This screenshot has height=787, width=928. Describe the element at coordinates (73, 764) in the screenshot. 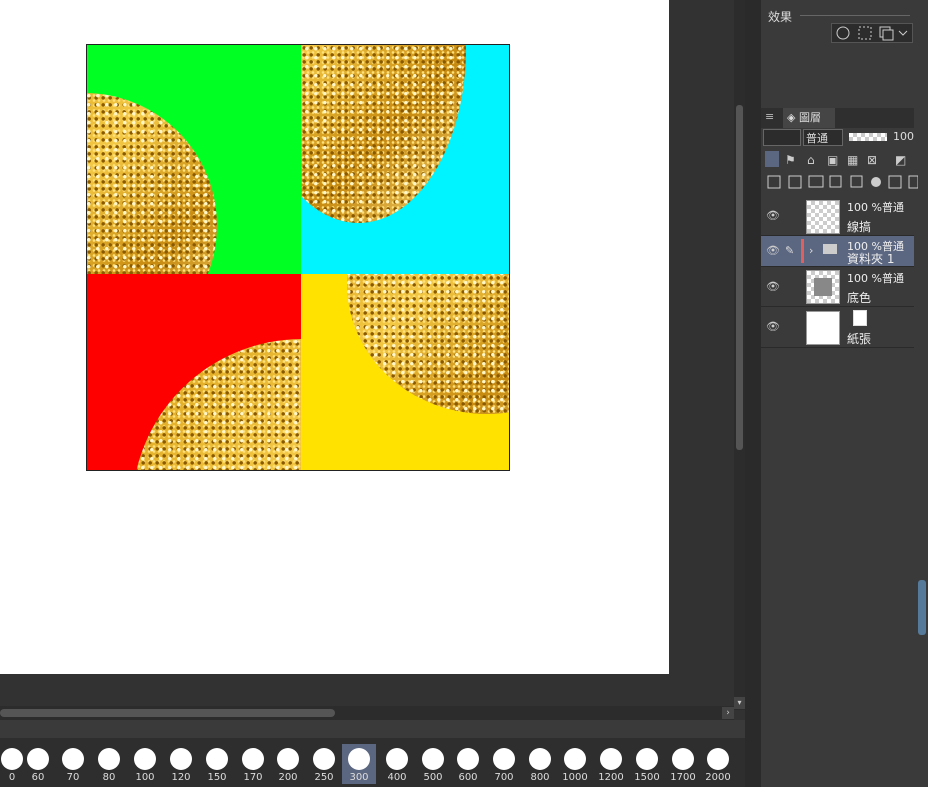

I see `brush-size-item: 70` at that location.